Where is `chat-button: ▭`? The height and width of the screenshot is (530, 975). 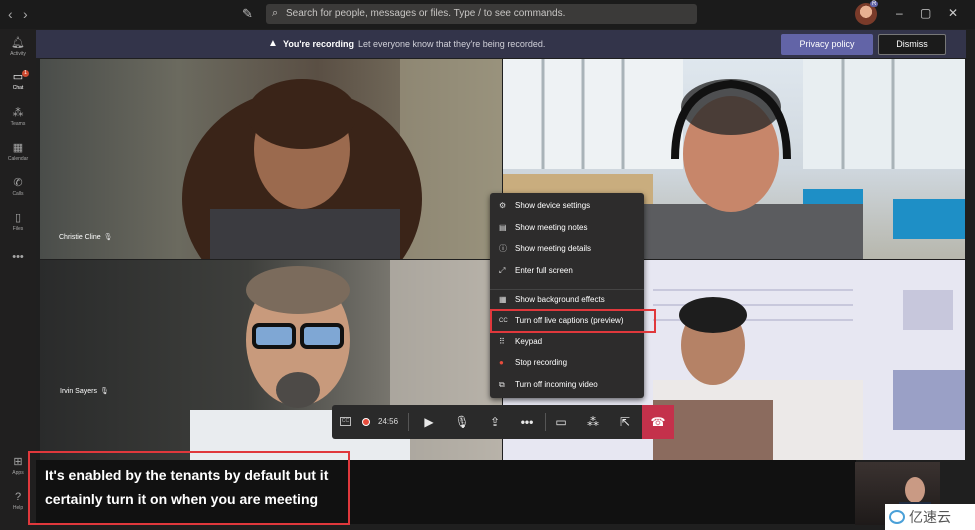
chat-button: ▭ is located at coordinates (561, 422).